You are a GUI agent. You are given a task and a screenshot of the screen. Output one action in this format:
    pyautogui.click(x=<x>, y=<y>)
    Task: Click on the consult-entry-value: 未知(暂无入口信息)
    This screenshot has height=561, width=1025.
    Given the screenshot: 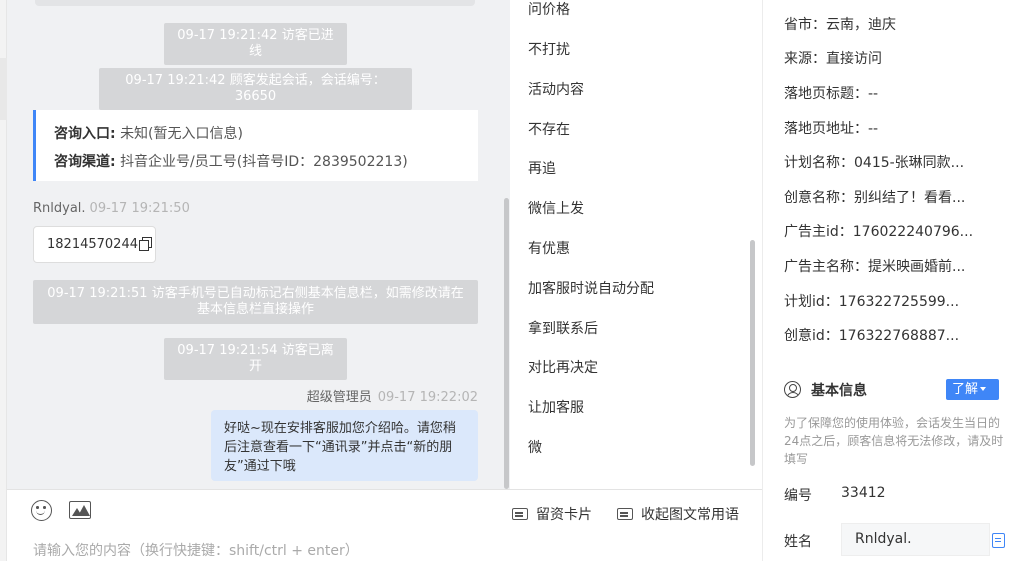 What is the action you would take?
    pyautogui.click(x=181, y=134)
    